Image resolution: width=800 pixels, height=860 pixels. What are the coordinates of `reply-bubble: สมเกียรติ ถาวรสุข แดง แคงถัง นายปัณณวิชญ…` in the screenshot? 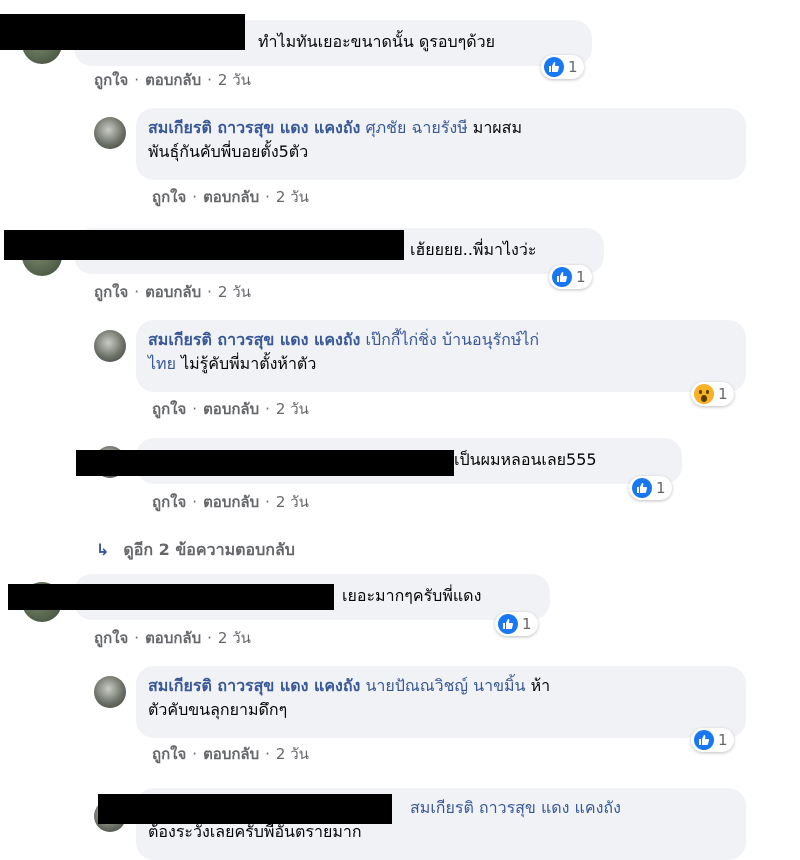 It's located at (441, 702).